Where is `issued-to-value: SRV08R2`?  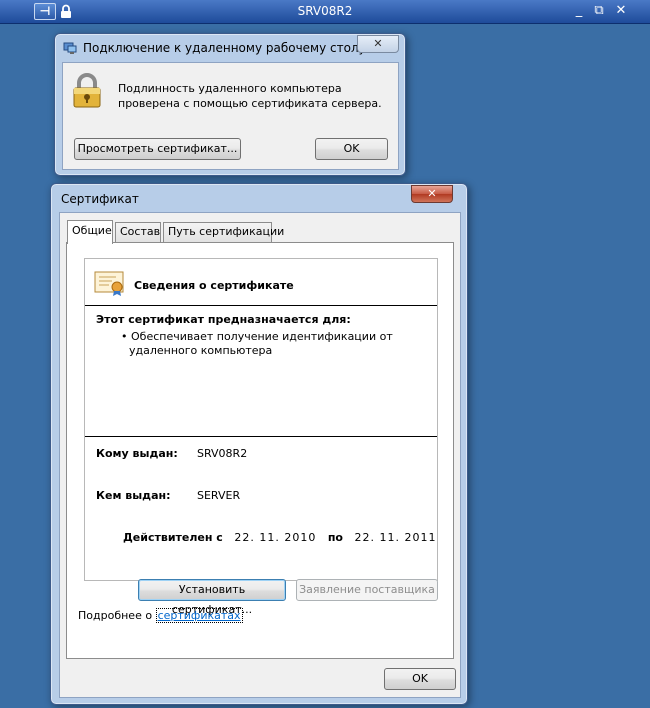
issued-to-value: SRV08R2 is located at coordinates (222, 453).